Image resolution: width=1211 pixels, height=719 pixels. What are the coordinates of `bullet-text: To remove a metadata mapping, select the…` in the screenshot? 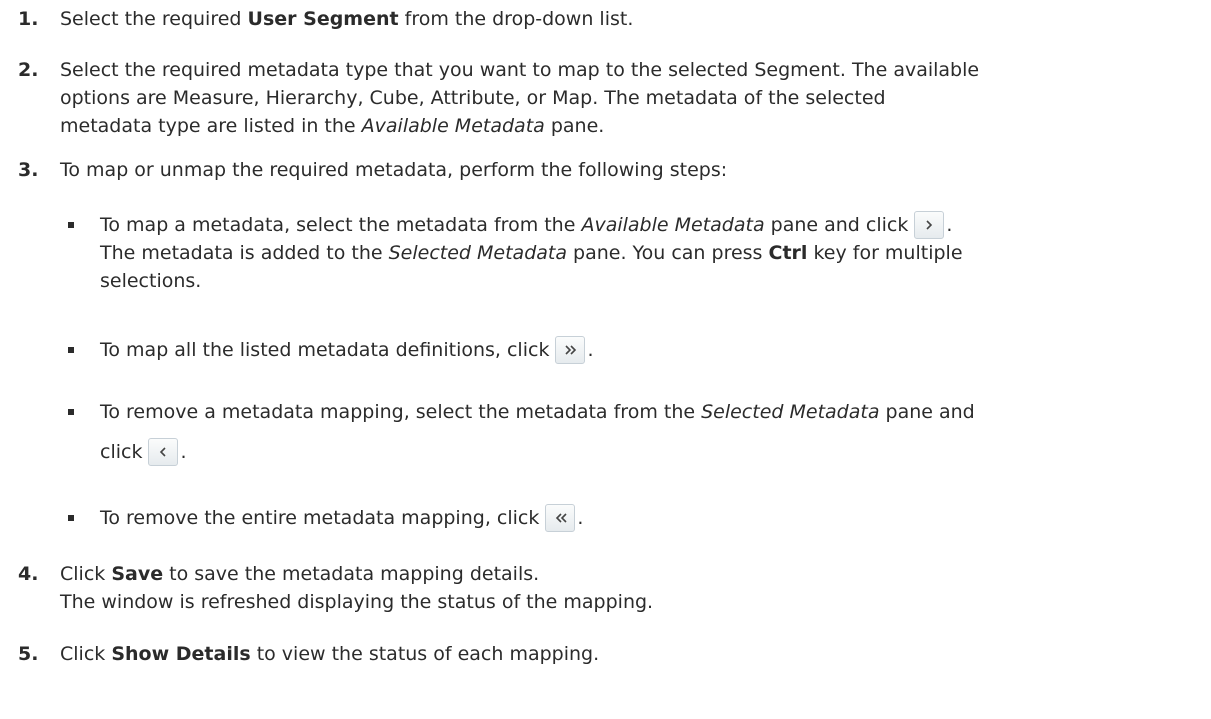 It's located at (650, 432).